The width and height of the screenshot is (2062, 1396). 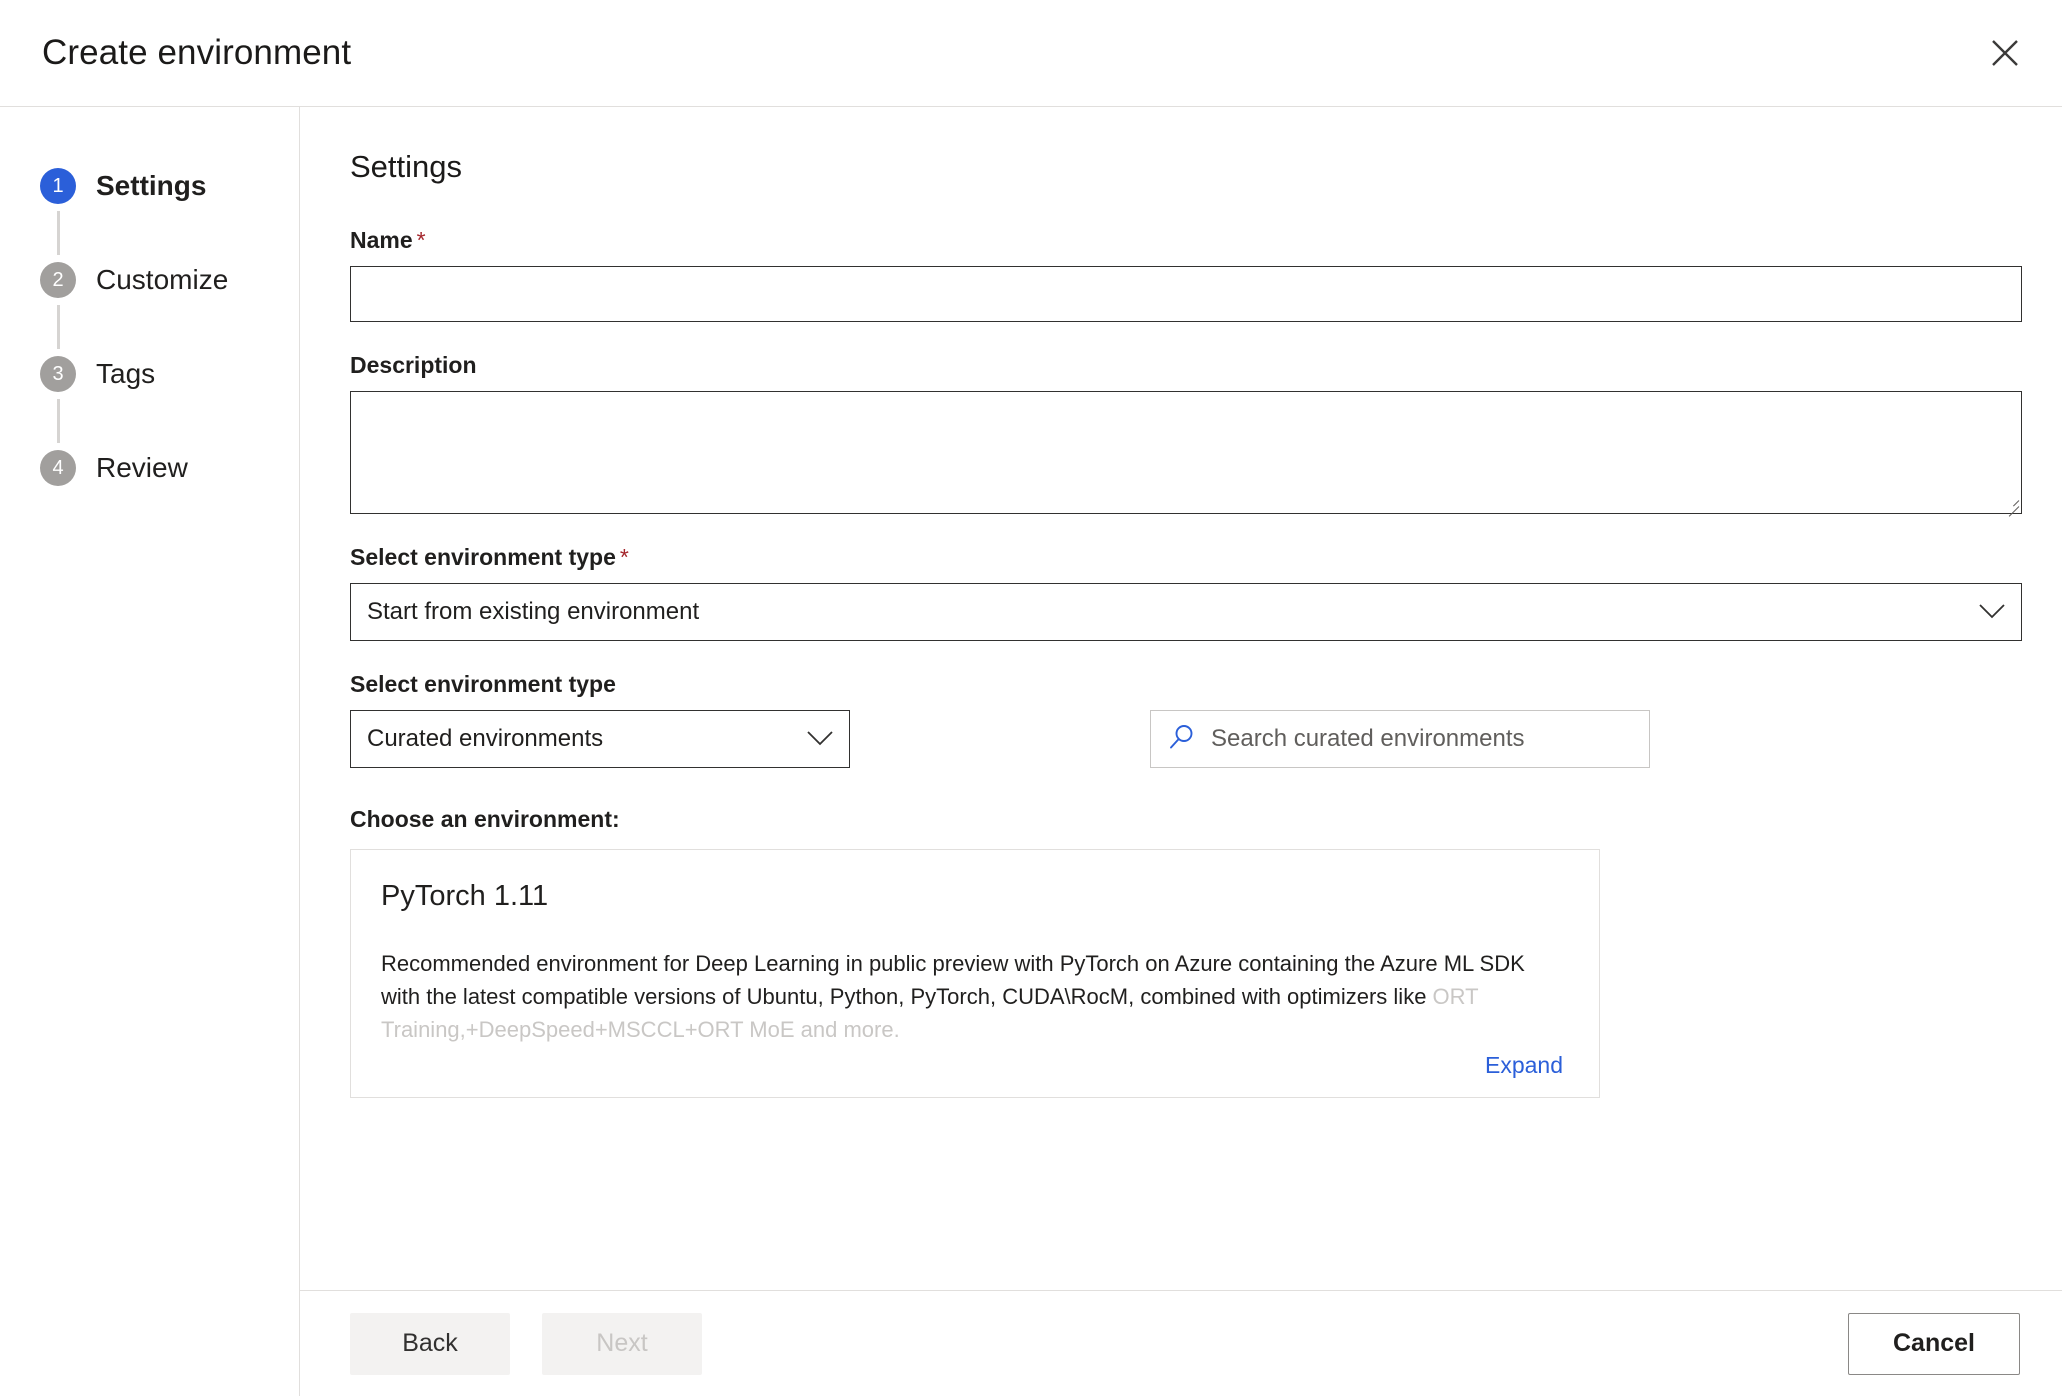 I want to click on pane-title: Settings, so click(x=406, y=166).